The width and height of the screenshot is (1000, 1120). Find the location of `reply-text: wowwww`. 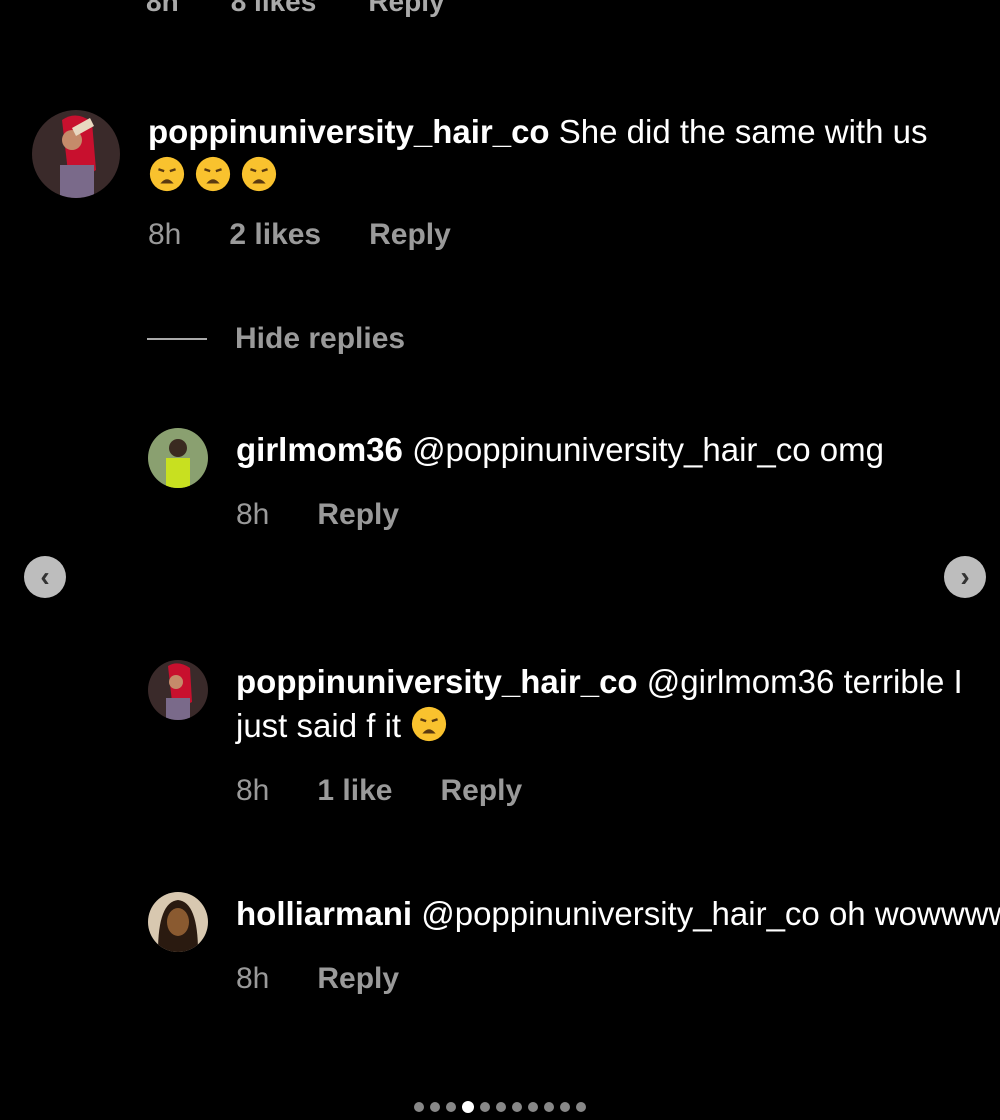

reply-text: wowwww is located at coordinates (937, 913).